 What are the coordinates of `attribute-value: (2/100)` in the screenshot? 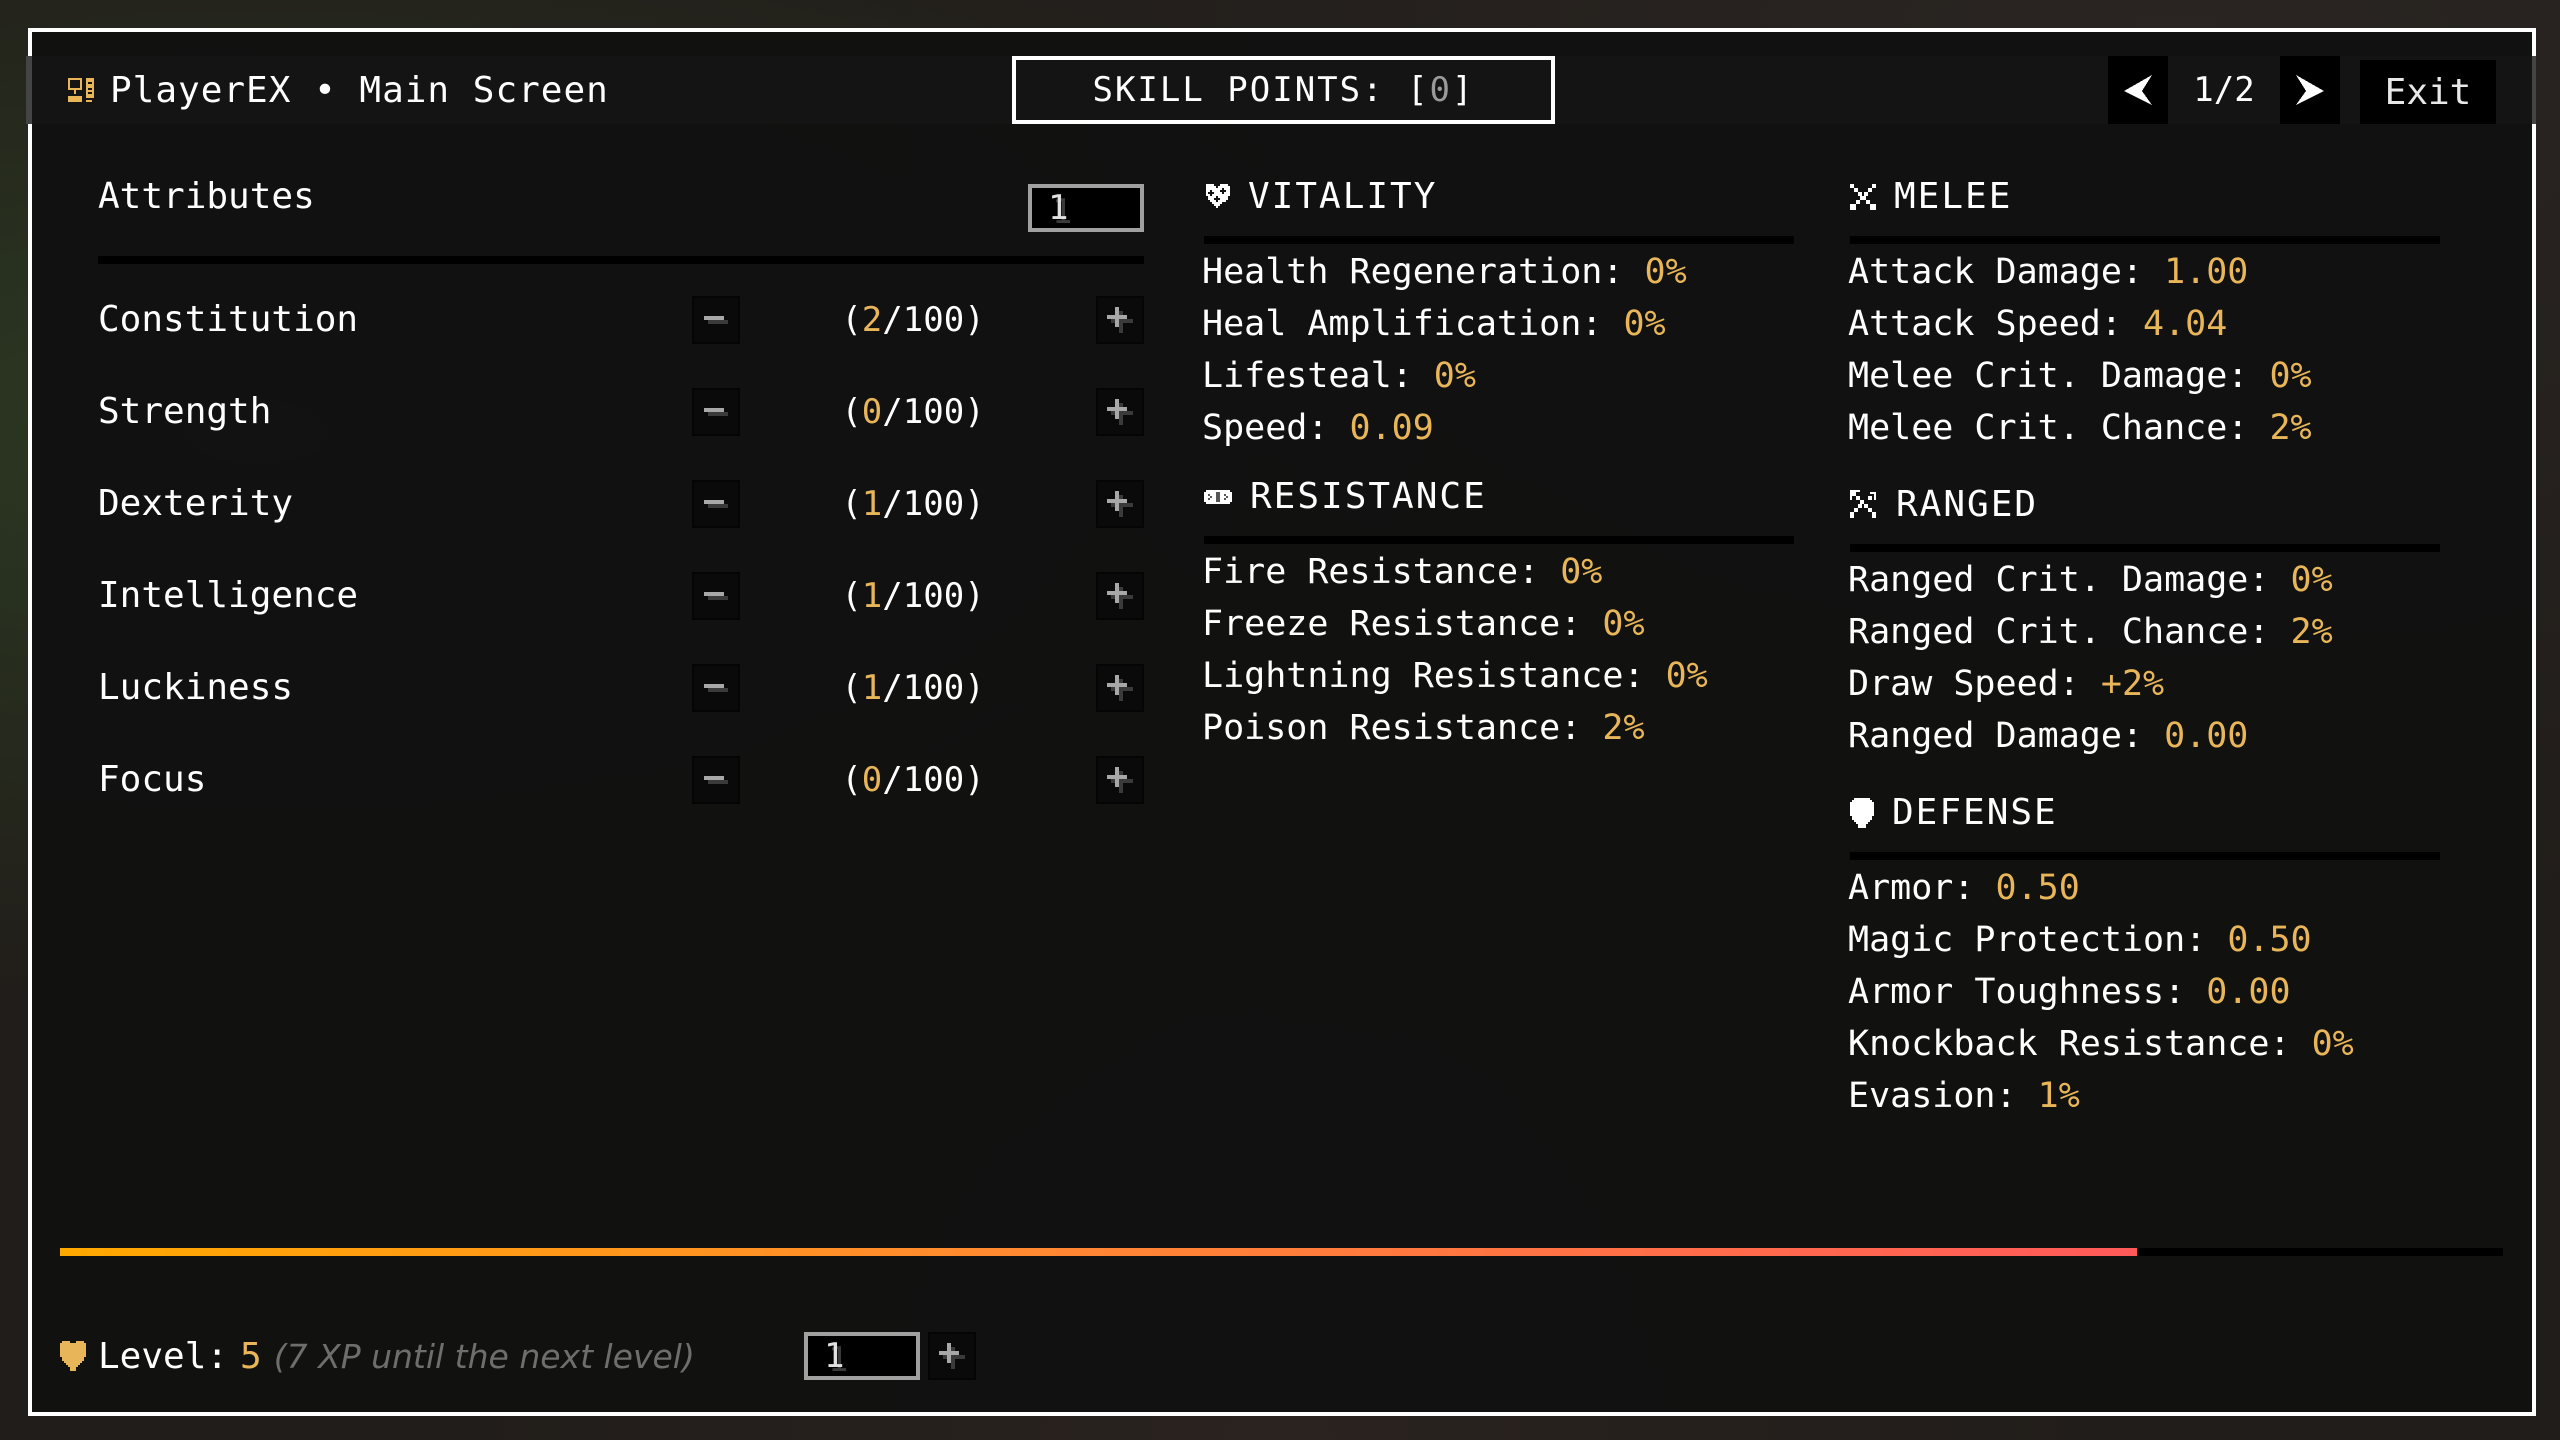 It's located at (913, 320).